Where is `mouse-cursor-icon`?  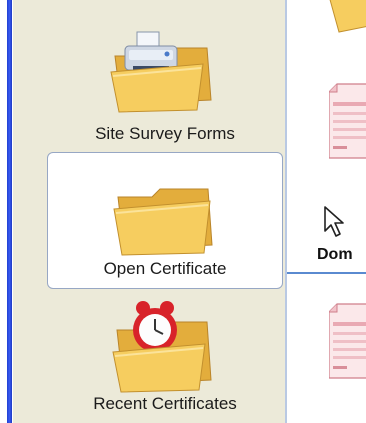
mouse-cursor-icon is located at coordinates (334, 221).